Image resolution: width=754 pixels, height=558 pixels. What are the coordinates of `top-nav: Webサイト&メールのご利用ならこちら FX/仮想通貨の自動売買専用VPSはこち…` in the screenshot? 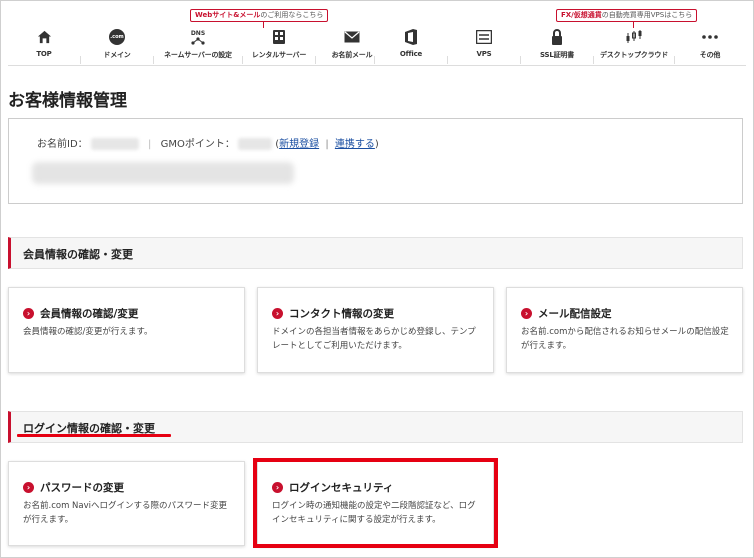 It's located at (377, 33).